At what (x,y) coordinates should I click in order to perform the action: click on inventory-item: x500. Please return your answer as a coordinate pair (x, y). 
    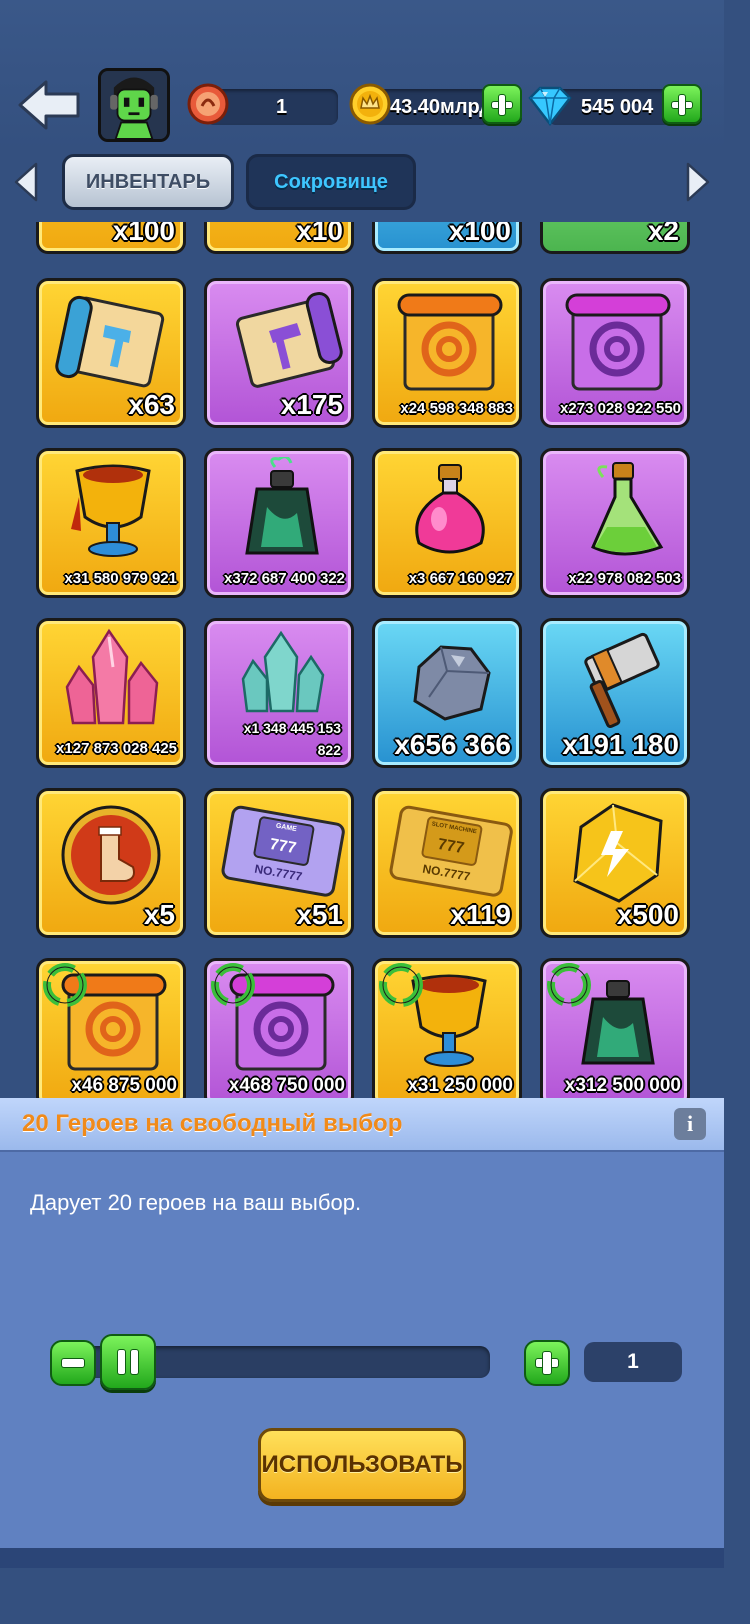
    Looking at the image, I should click on (615, 863).